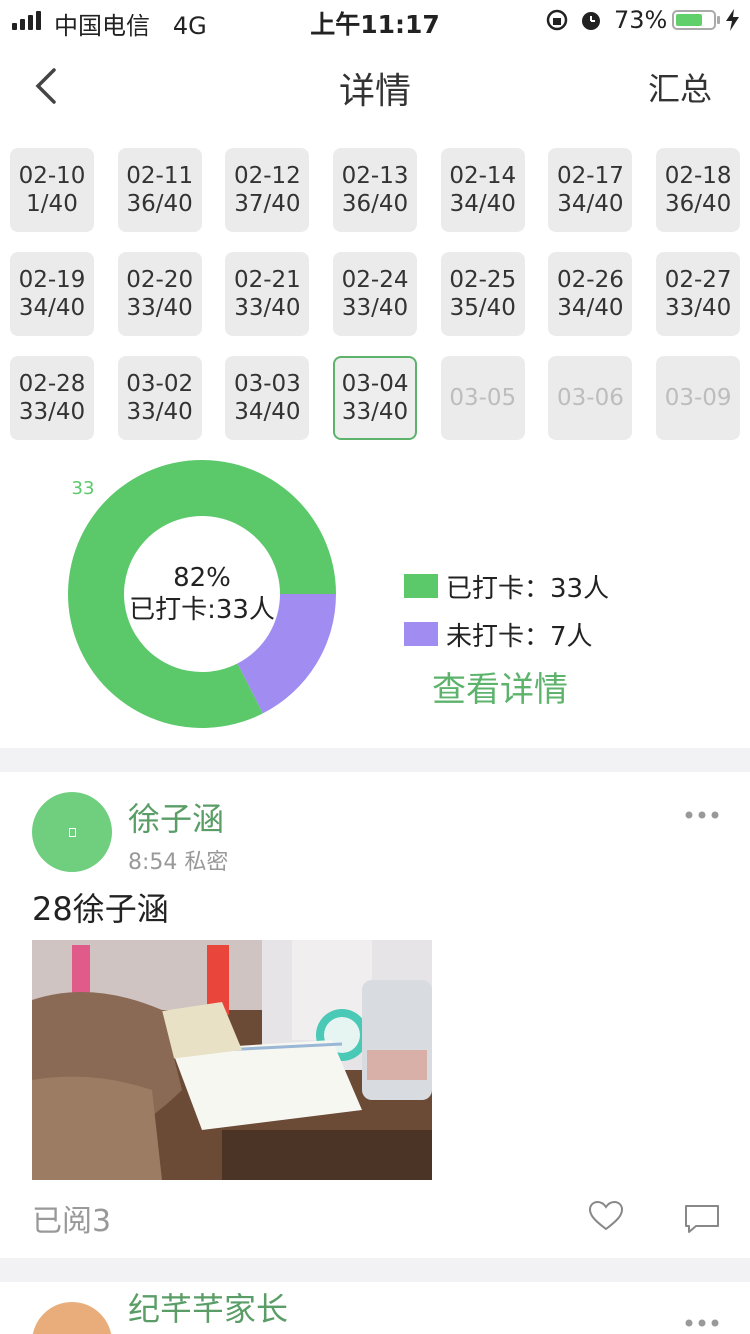  Describe the element at coordinates (498, 636) in the screenshot. I see `legend-label: 未打卡：` at that location.